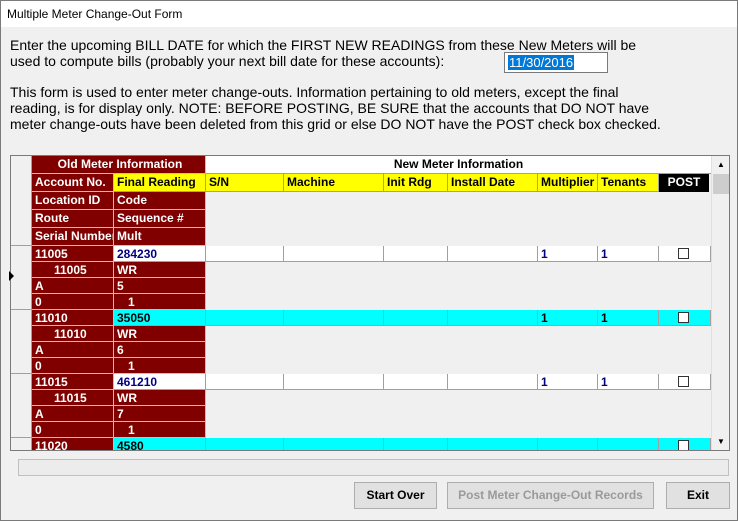 This screenshot has width=738, height=521. I want to click on sequence-cell: 6, so click(160, 350).